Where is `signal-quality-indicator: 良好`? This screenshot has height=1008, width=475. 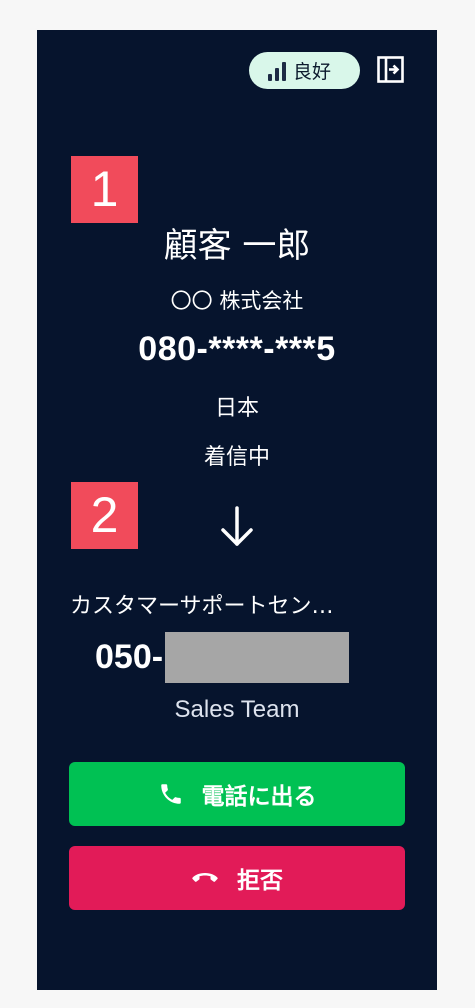 signal-quality-indicator: 良好 is located at coordinates (304, 70).